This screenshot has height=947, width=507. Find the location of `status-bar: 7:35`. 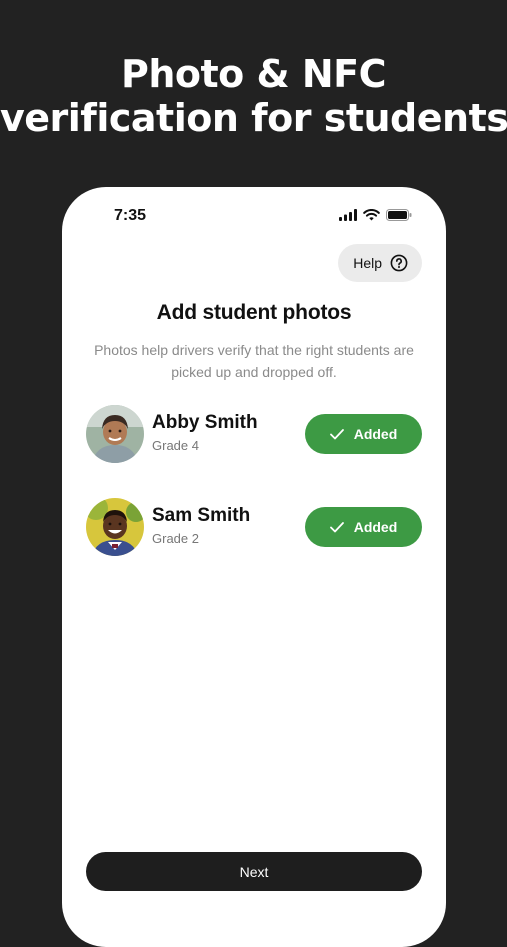

status-bar: 7:35 is located at coordinates (254, 215).